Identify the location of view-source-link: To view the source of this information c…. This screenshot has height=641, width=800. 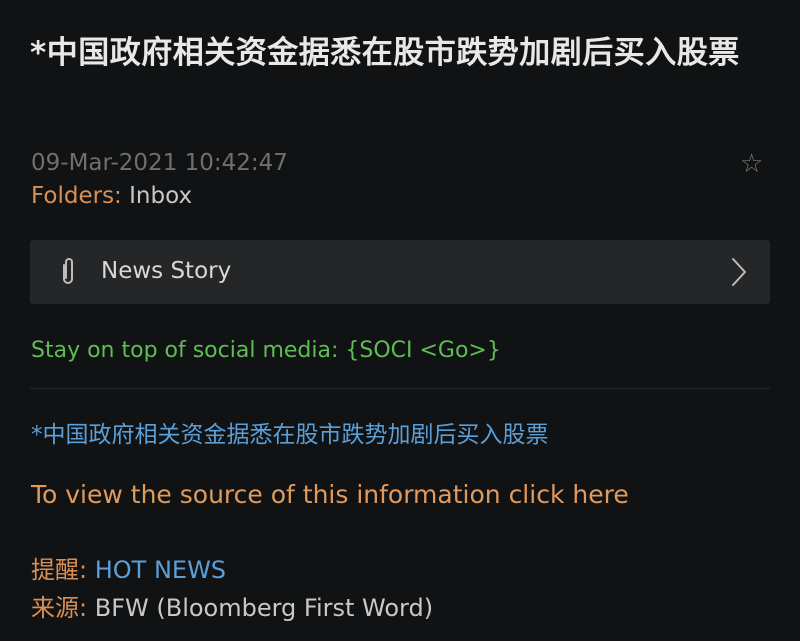
(330, 494).